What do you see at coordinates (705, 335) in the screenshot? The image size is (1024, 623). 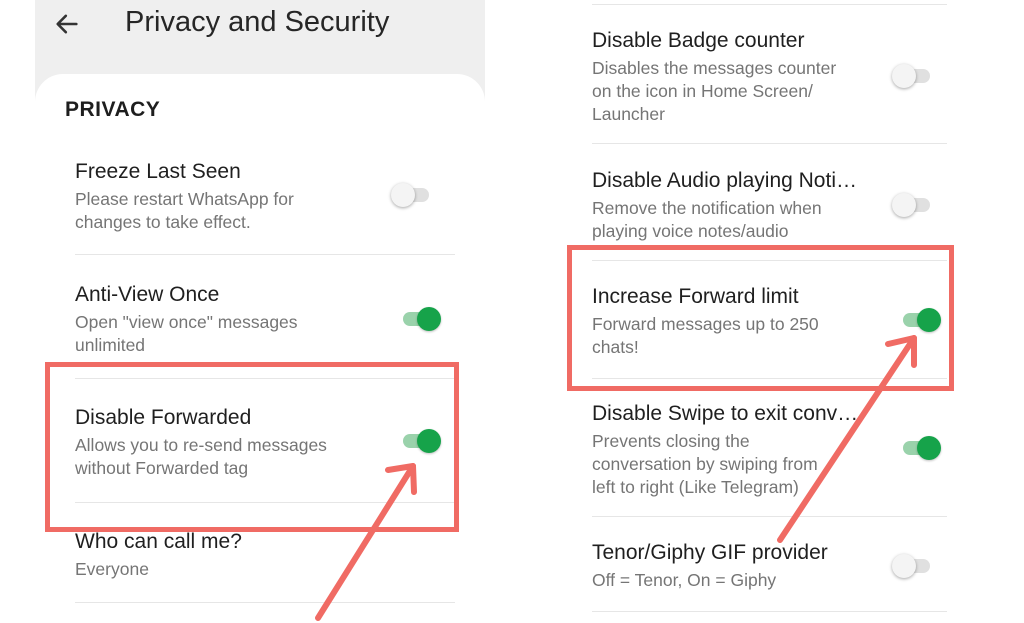 I see `setting-subtitle: Forward messages up to 250 chats!` at bounding box center [705, 335].